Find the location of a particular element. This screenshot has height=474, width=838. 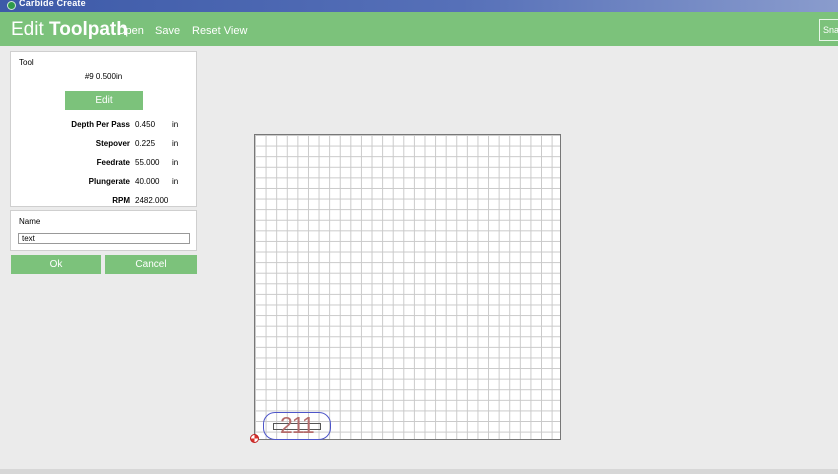

tool-name: #9 0.500in is located at coordinates (103, 76).